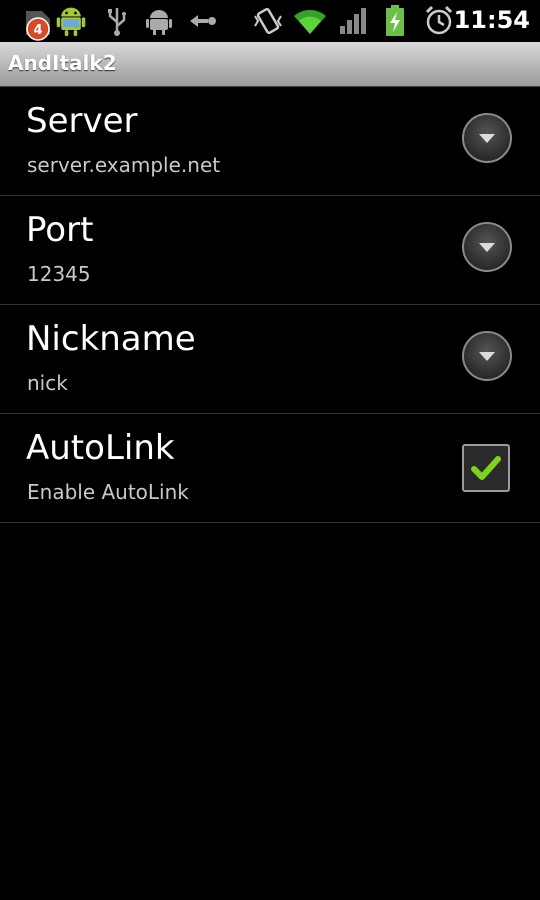 Image resolution: width=540 pixels, height=900 pixels. What do you see at coordinates (203, 21) in the screenshot?
I see `sync-arrow-icon` at bounding box center [203, 21].